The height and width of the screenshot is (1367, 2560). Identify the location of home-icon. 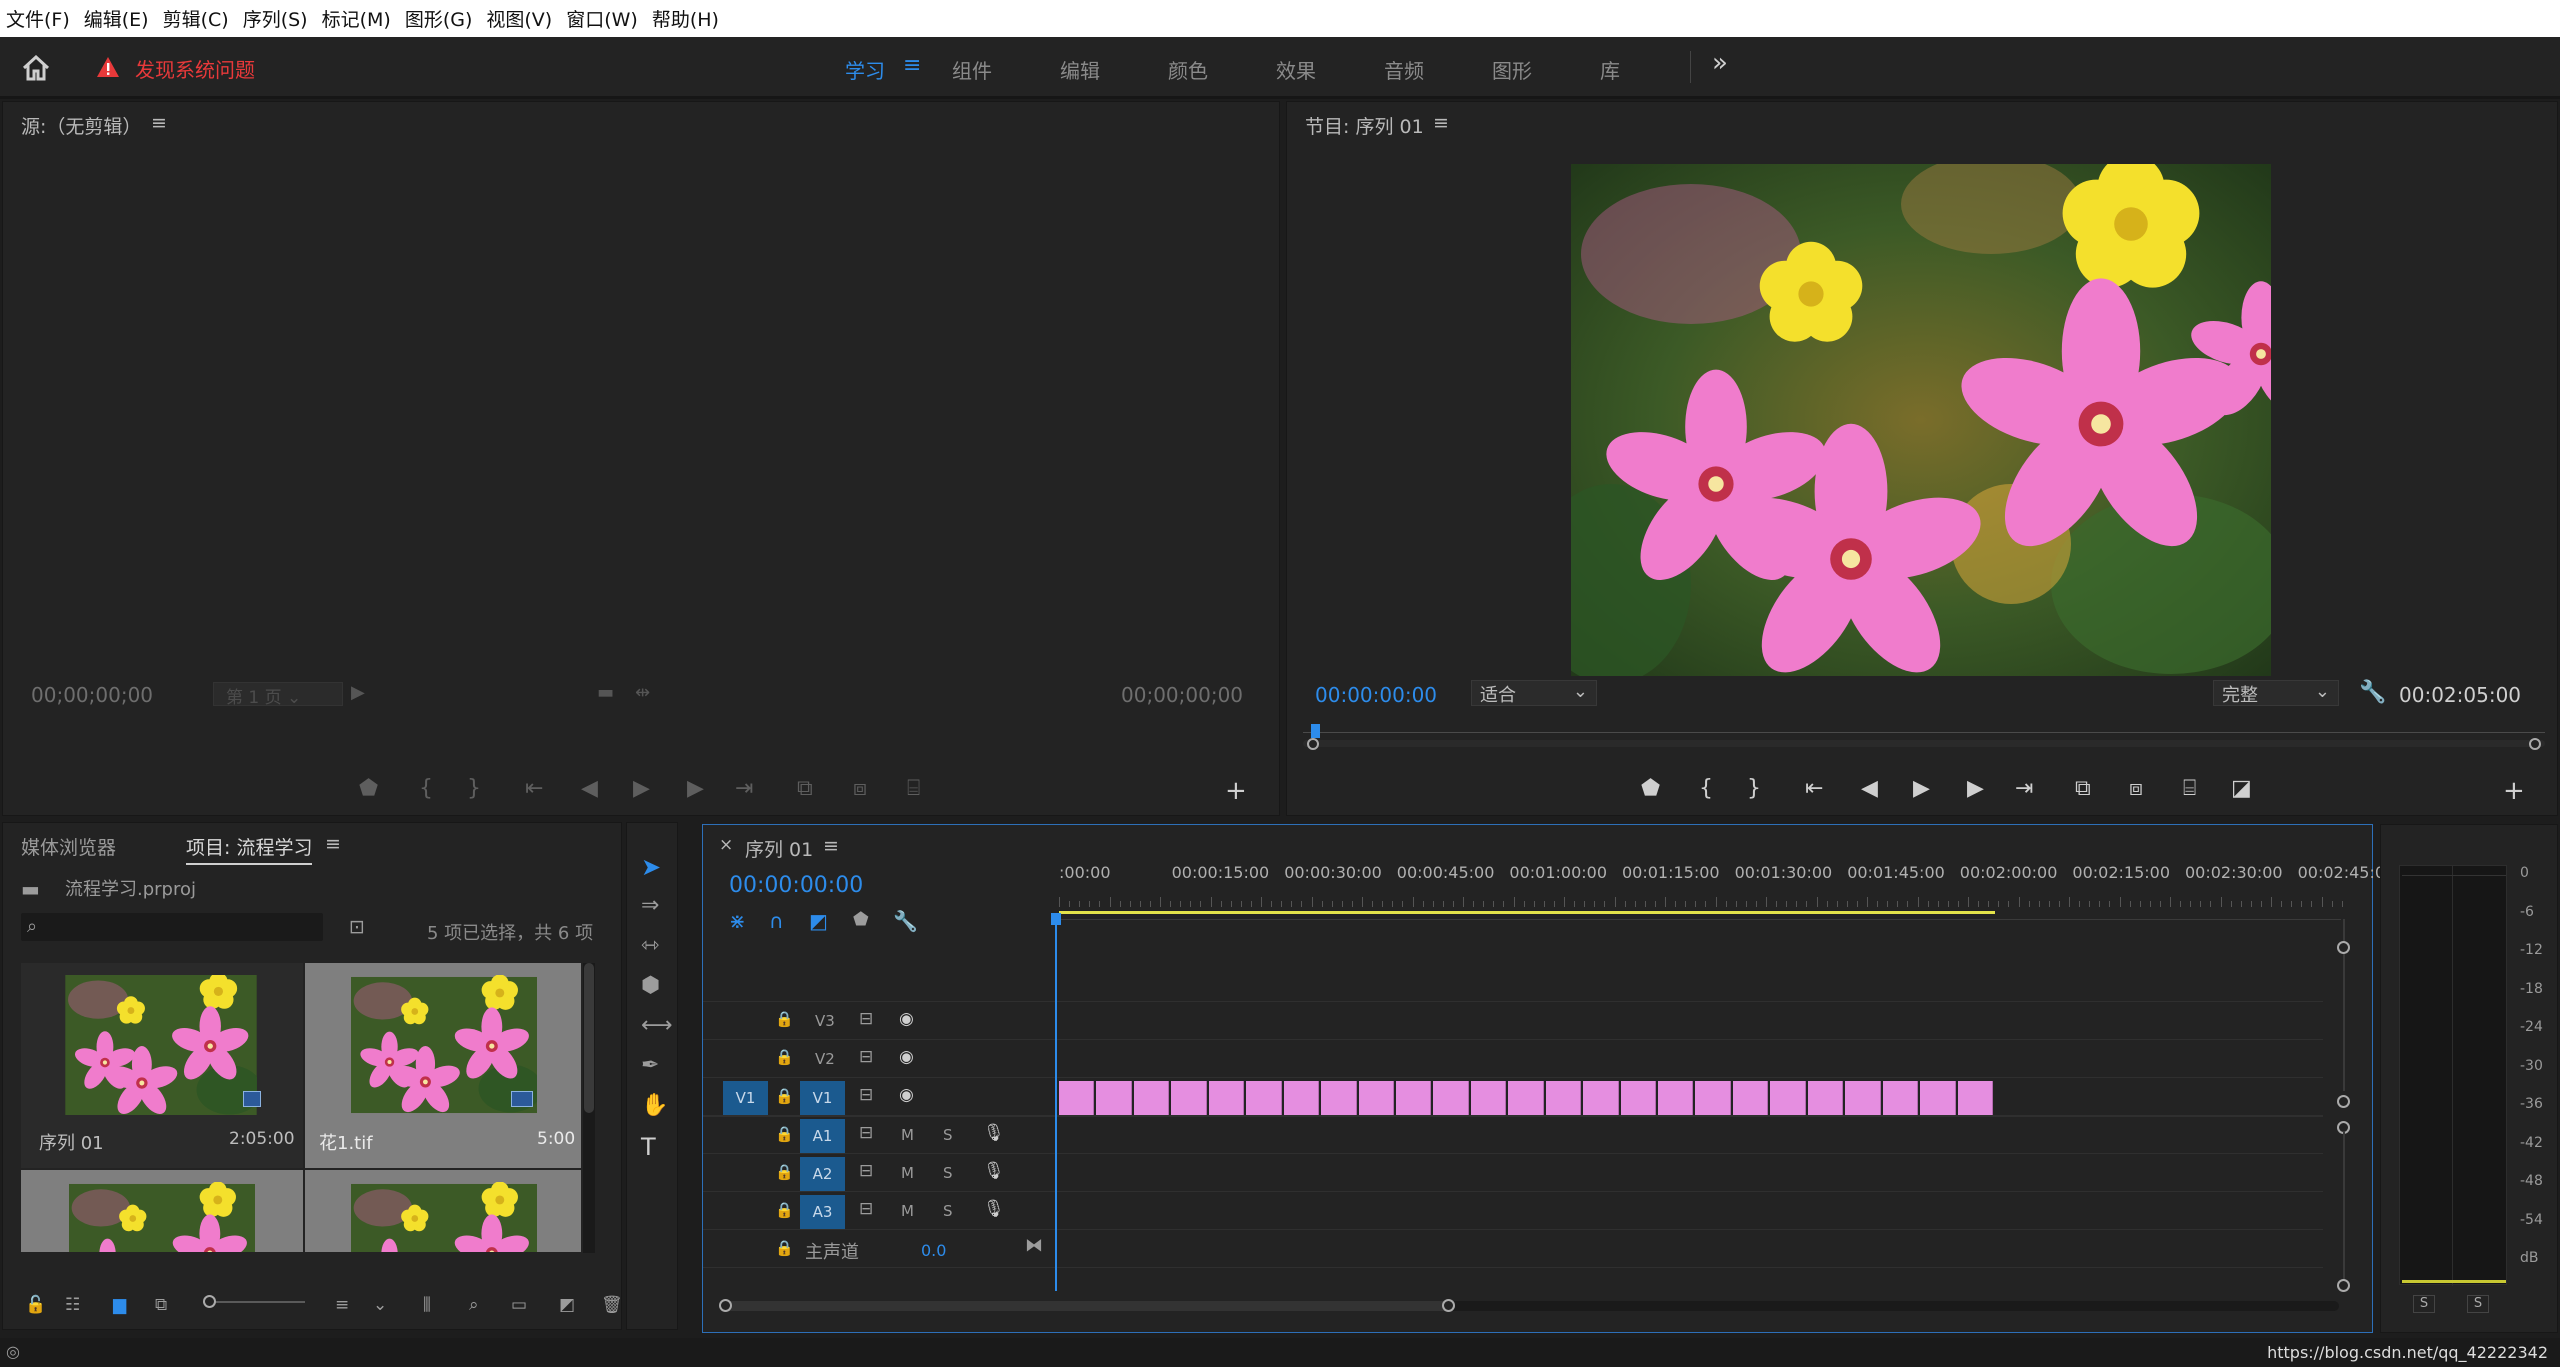
(36, 68).